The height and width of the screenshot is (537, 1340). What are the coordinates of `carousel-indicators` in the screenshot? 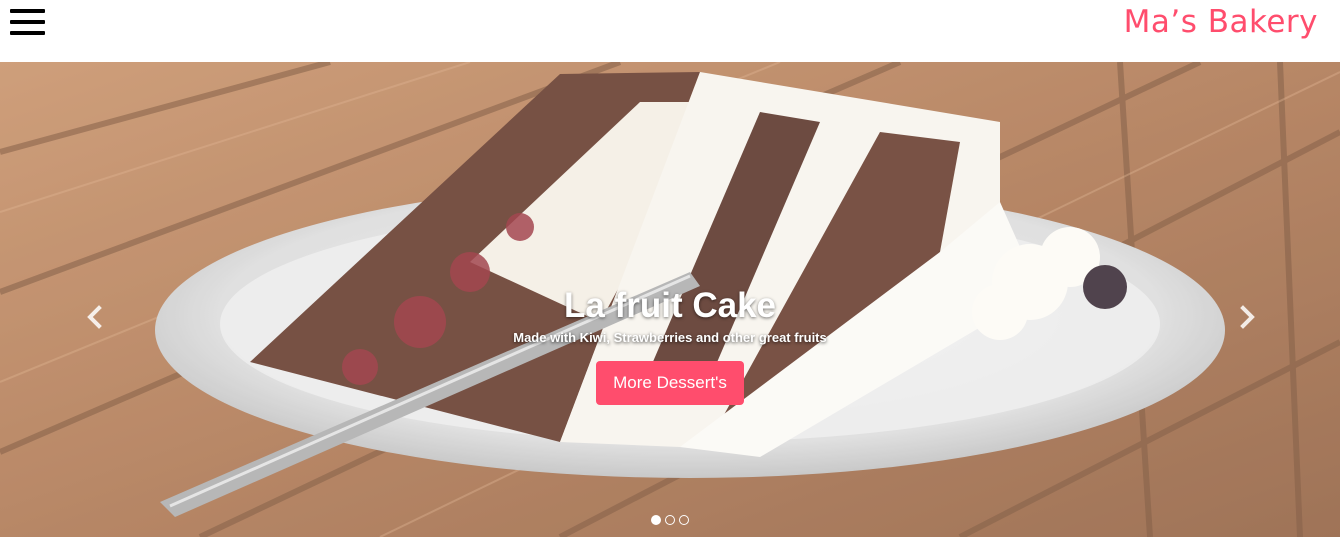 It's located at (670, 520).